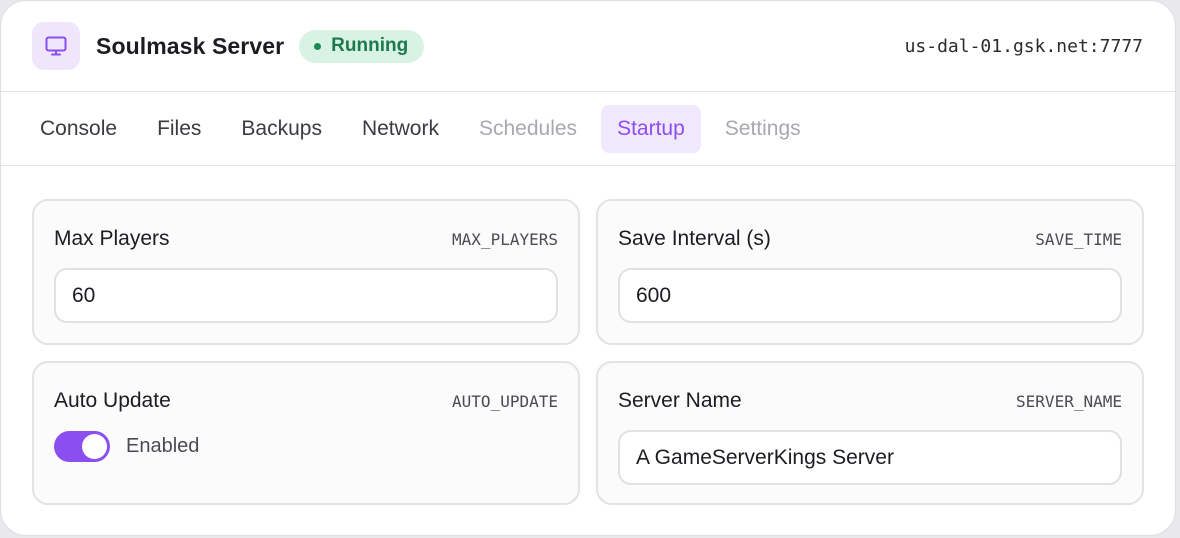 Image resolution: width=1180 pixels, height=538 pixels. What do you see at coordinates (1078, 239) in the screenshot?
I see `variable-env-key: SAVE_TIME` at bounding box center [1078, 239].